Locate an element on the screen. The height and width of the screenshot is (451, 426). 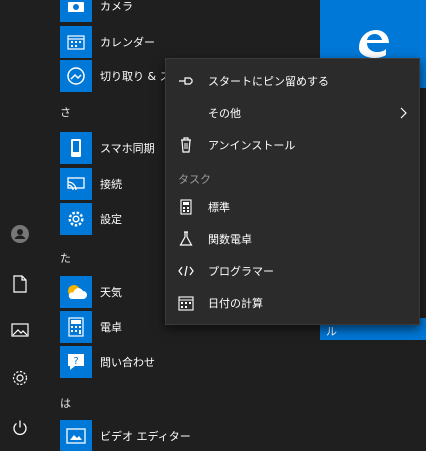
settings-button is located at coordinates (20, 378).